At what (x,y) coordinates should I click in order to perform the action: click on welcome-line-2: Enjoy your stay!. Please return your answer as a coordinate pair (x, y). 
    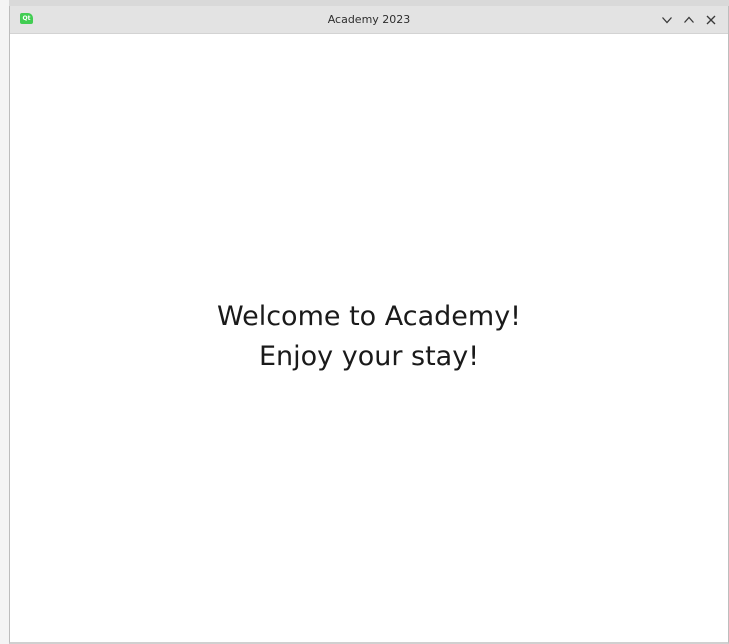
    Looking at the image, I should click on (369, 356).